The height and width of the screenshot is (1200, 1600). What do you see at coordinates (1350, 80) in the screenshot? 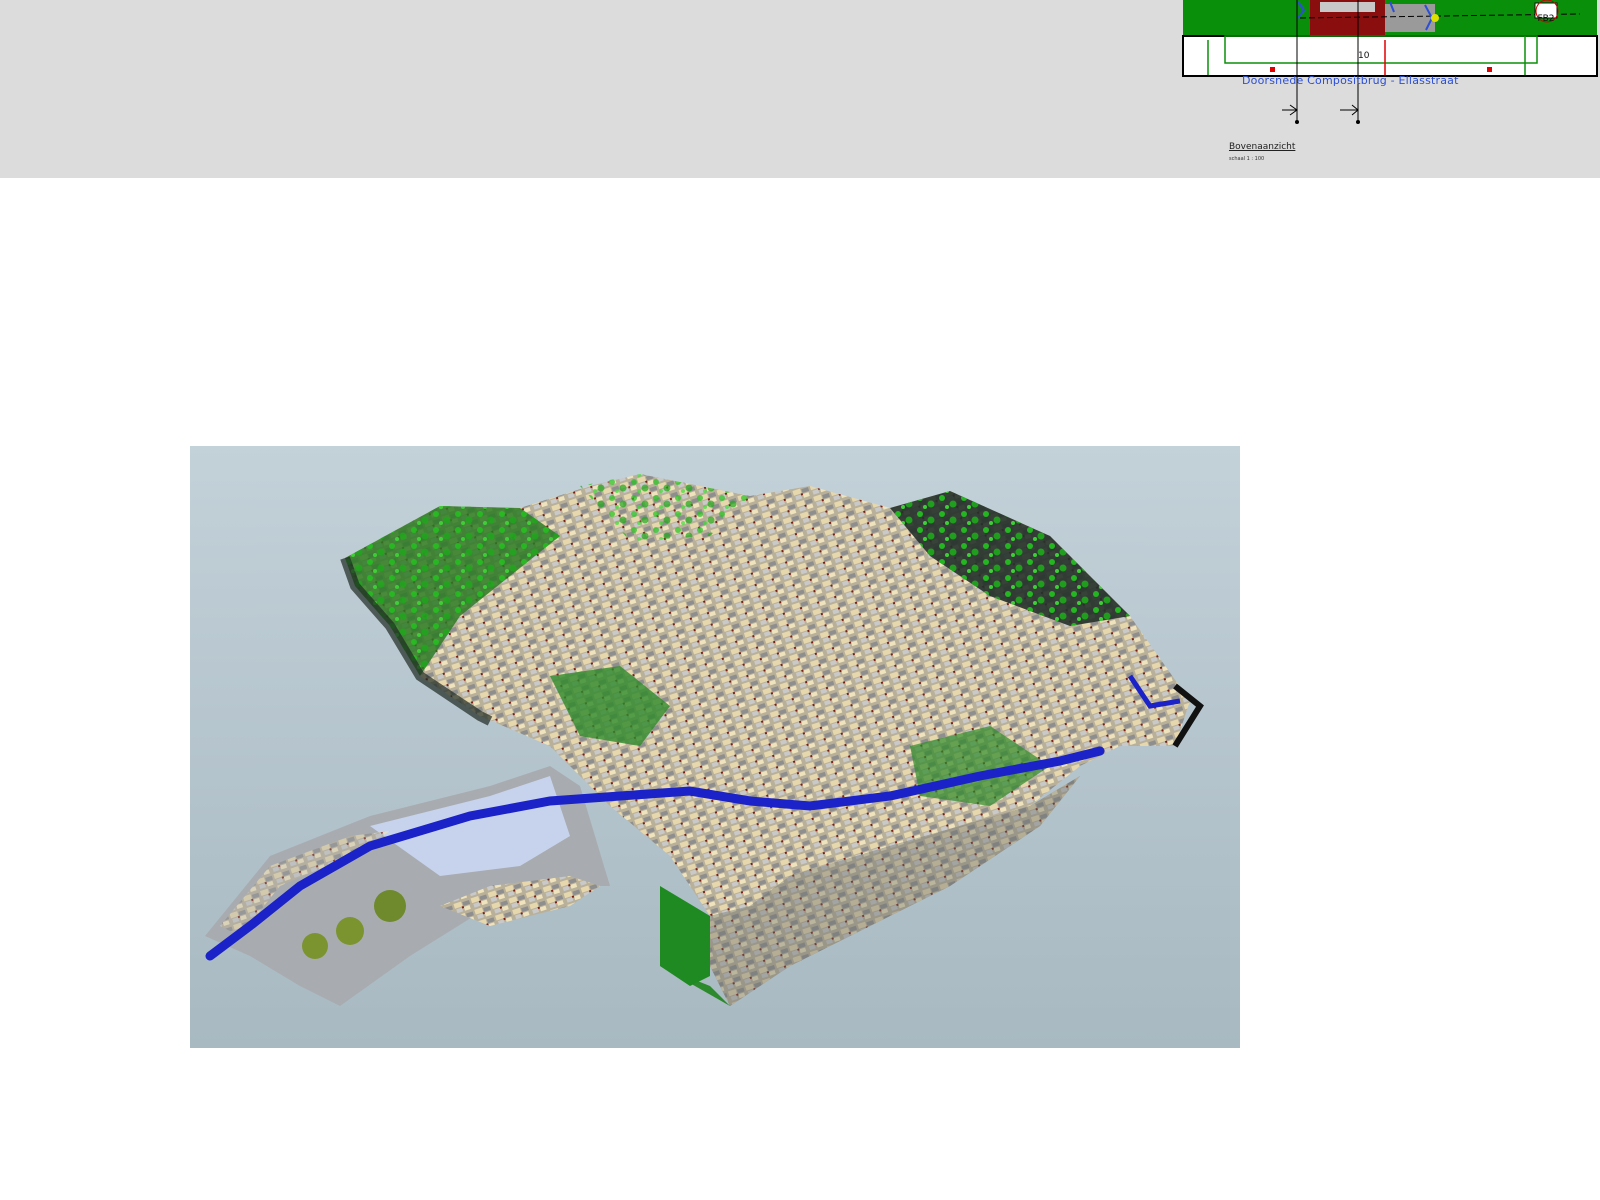
I see `section-title: Doorsnede Compositbrug - Ellasstraat` at bounding box center [1350, 80].